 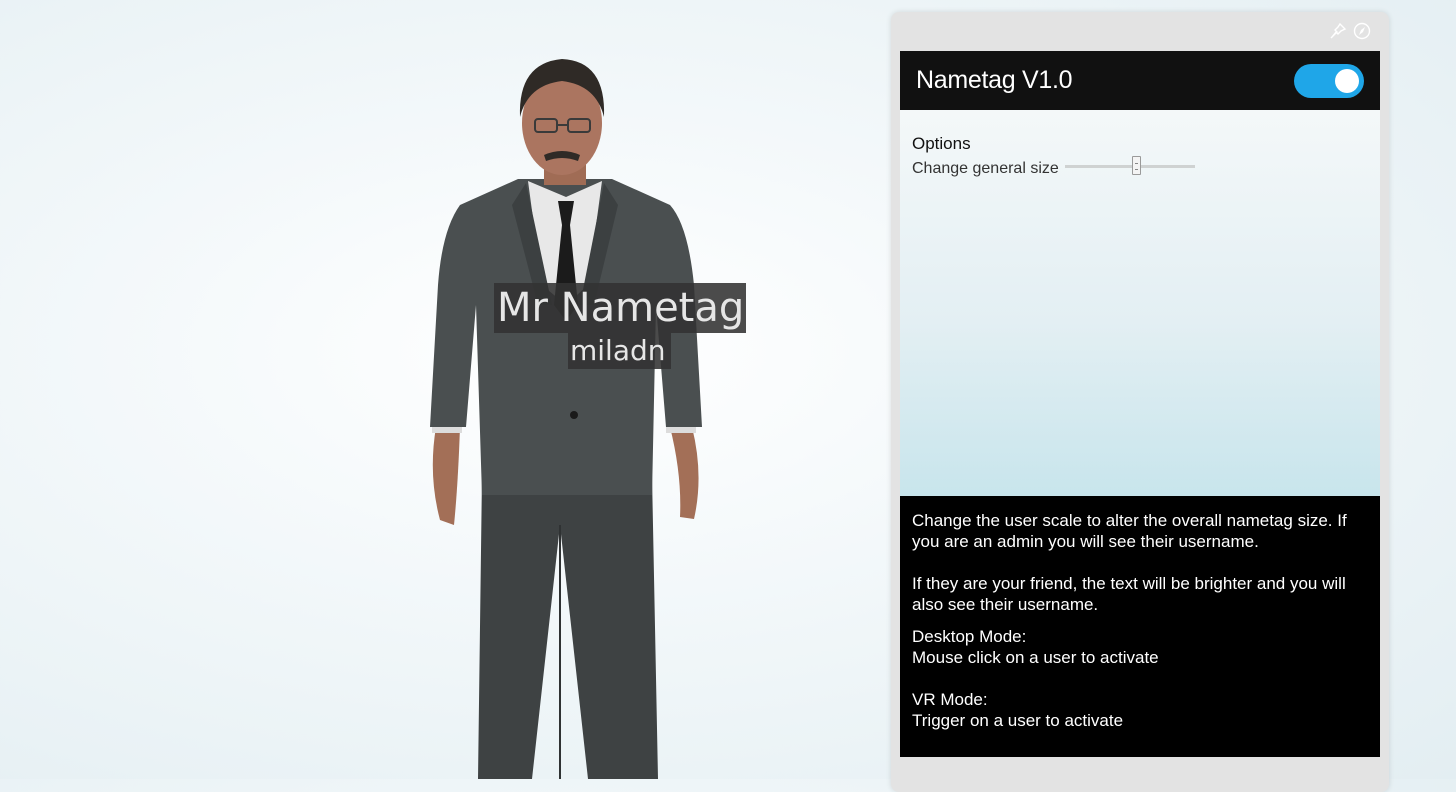 I want to click on size-row: Change general size, so click(x=1140, y=167).